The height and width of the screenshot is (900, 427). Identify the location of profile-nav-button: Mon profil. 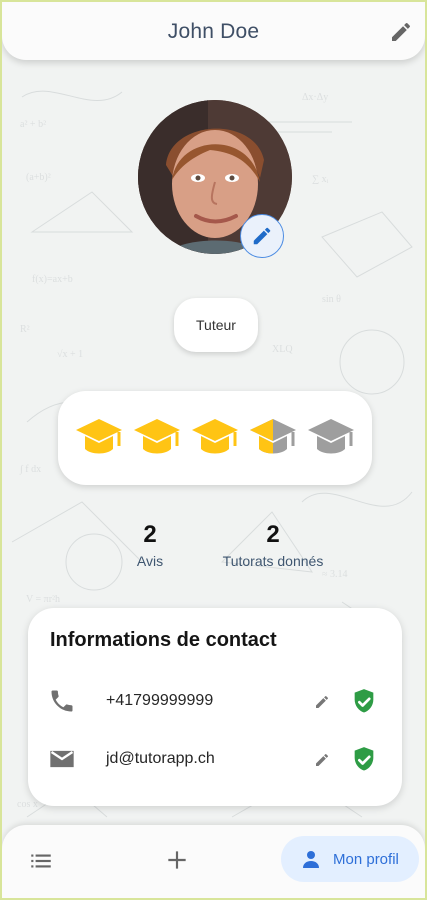
(350, 859).